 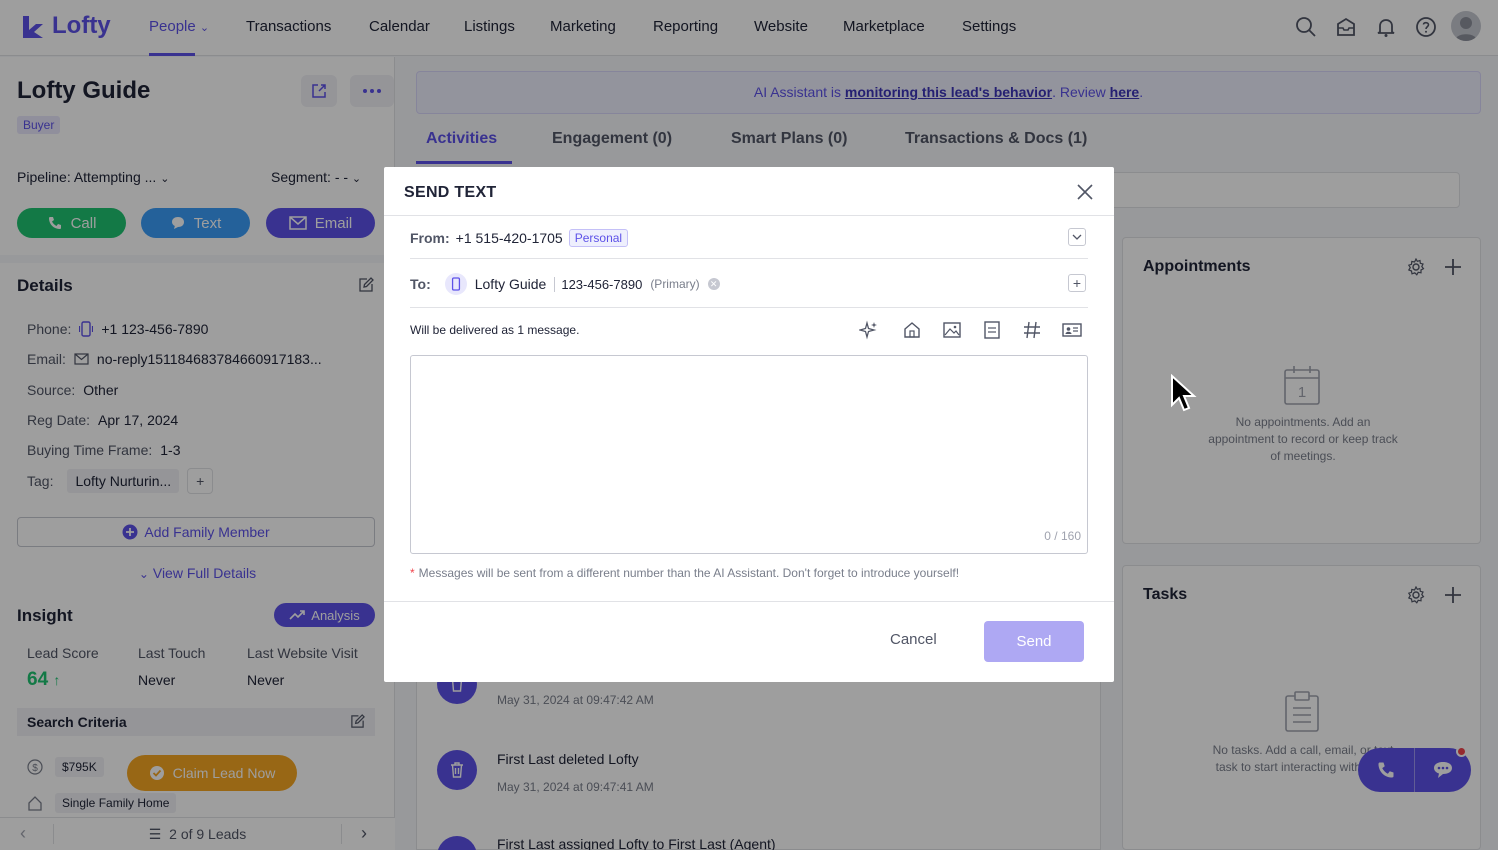 What do you see at coordinates (749, 454) in the screenshot?
I see `message-textarea` at bounding box center [749, 454].